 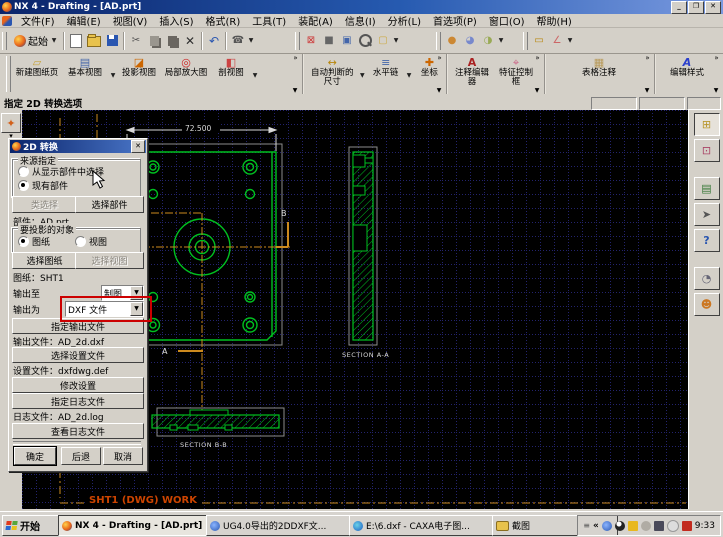 I want to click on help-button: ?, so click(x=706, y=240).